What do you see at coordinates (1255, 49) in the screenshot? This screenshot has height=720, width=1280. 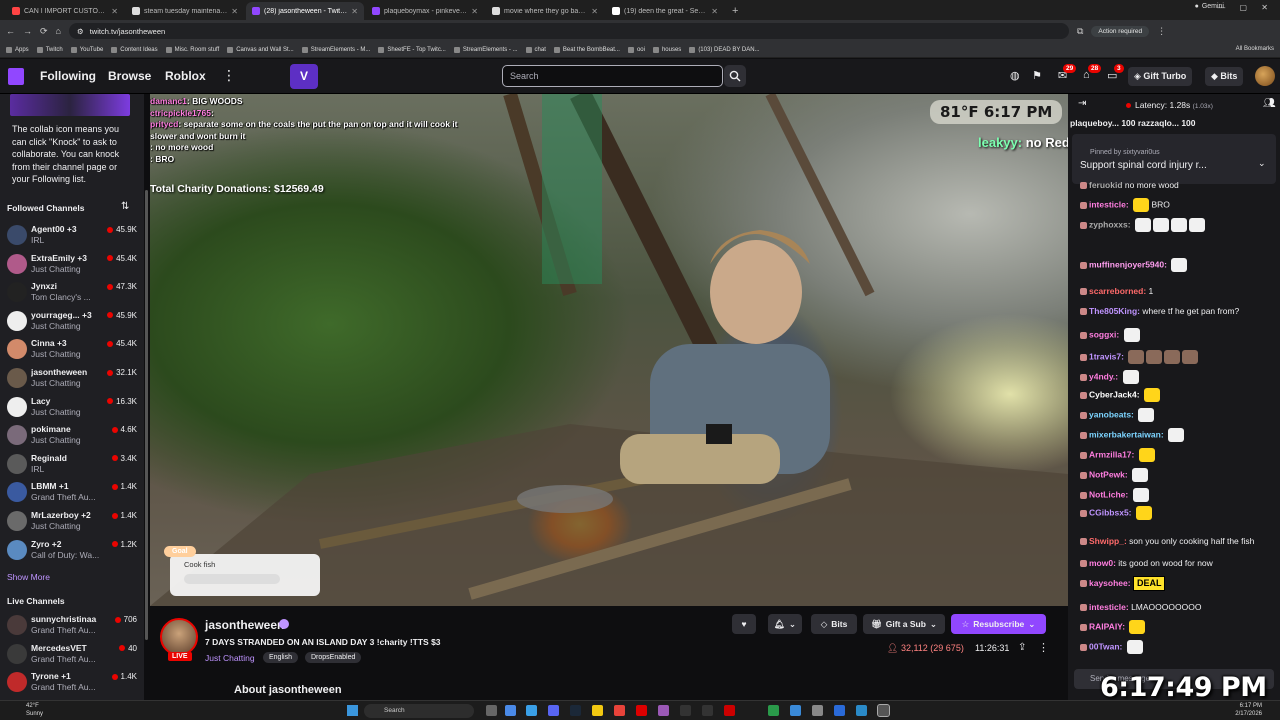 I see `all-bookmarks: All Bookmarks` at bounding box center [1255, 49].